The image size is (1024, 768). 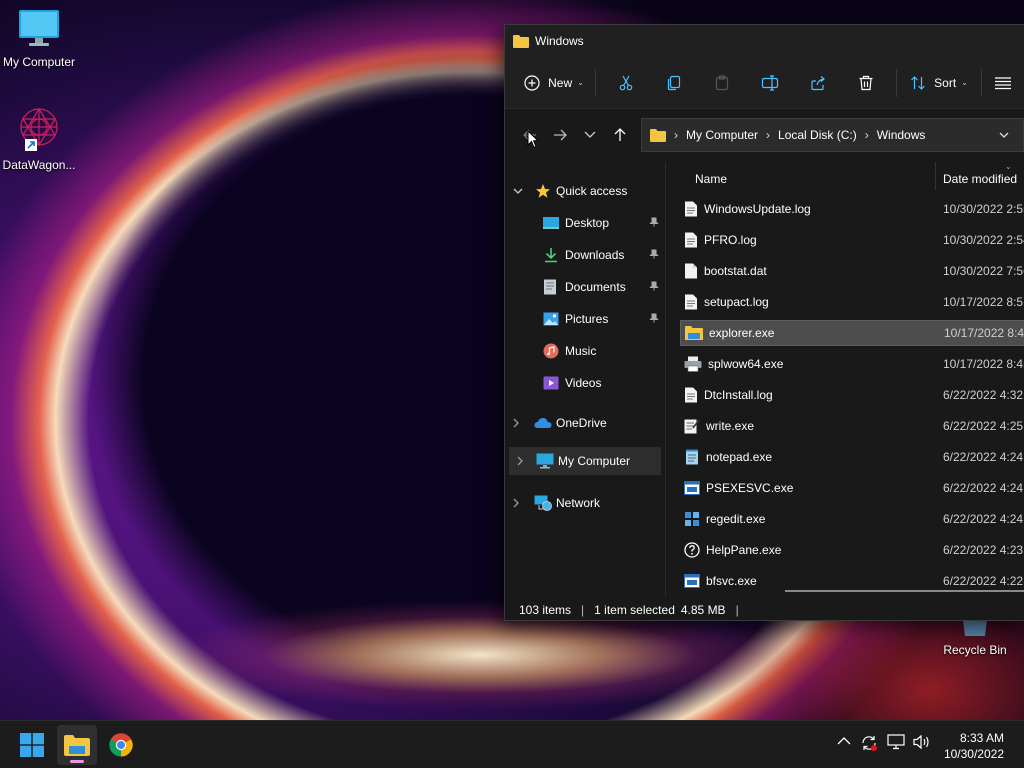 What do you see at coordinates (601, 319) in the screenshot?
I see `nav-item-pictures: Pictures` at bounding box center [601, 319].